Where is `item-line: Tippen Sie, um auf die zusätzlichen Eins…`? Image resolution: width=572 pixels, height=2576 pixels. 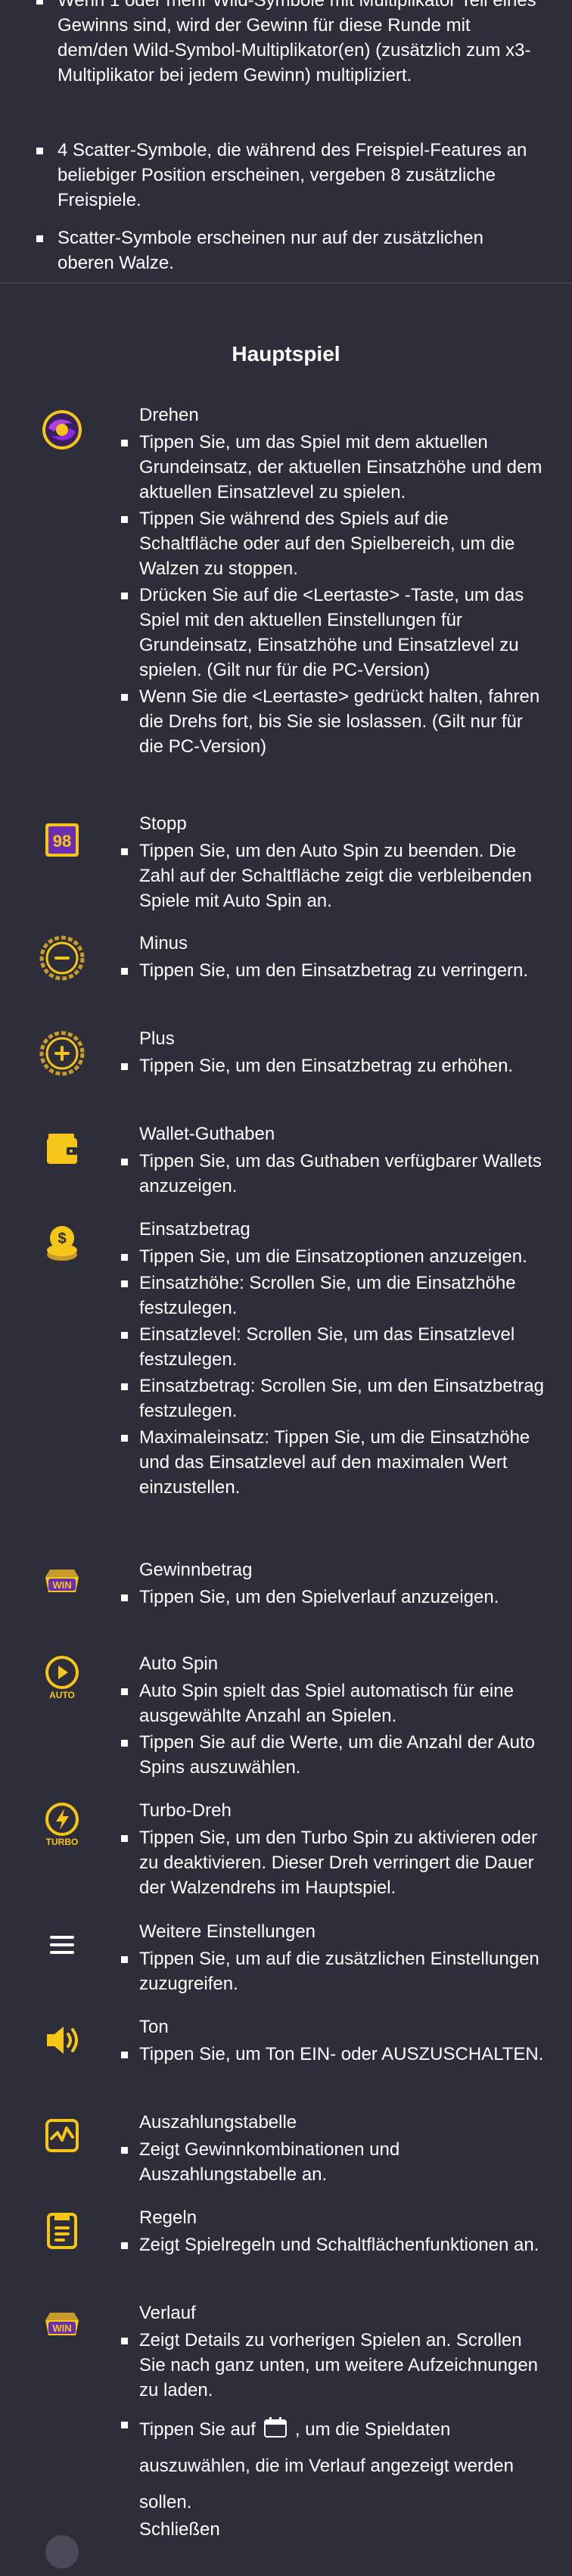
item-line: Tippen Sie, um auf die zusätzlichen Eins… is located at coordinates (334, 1971).